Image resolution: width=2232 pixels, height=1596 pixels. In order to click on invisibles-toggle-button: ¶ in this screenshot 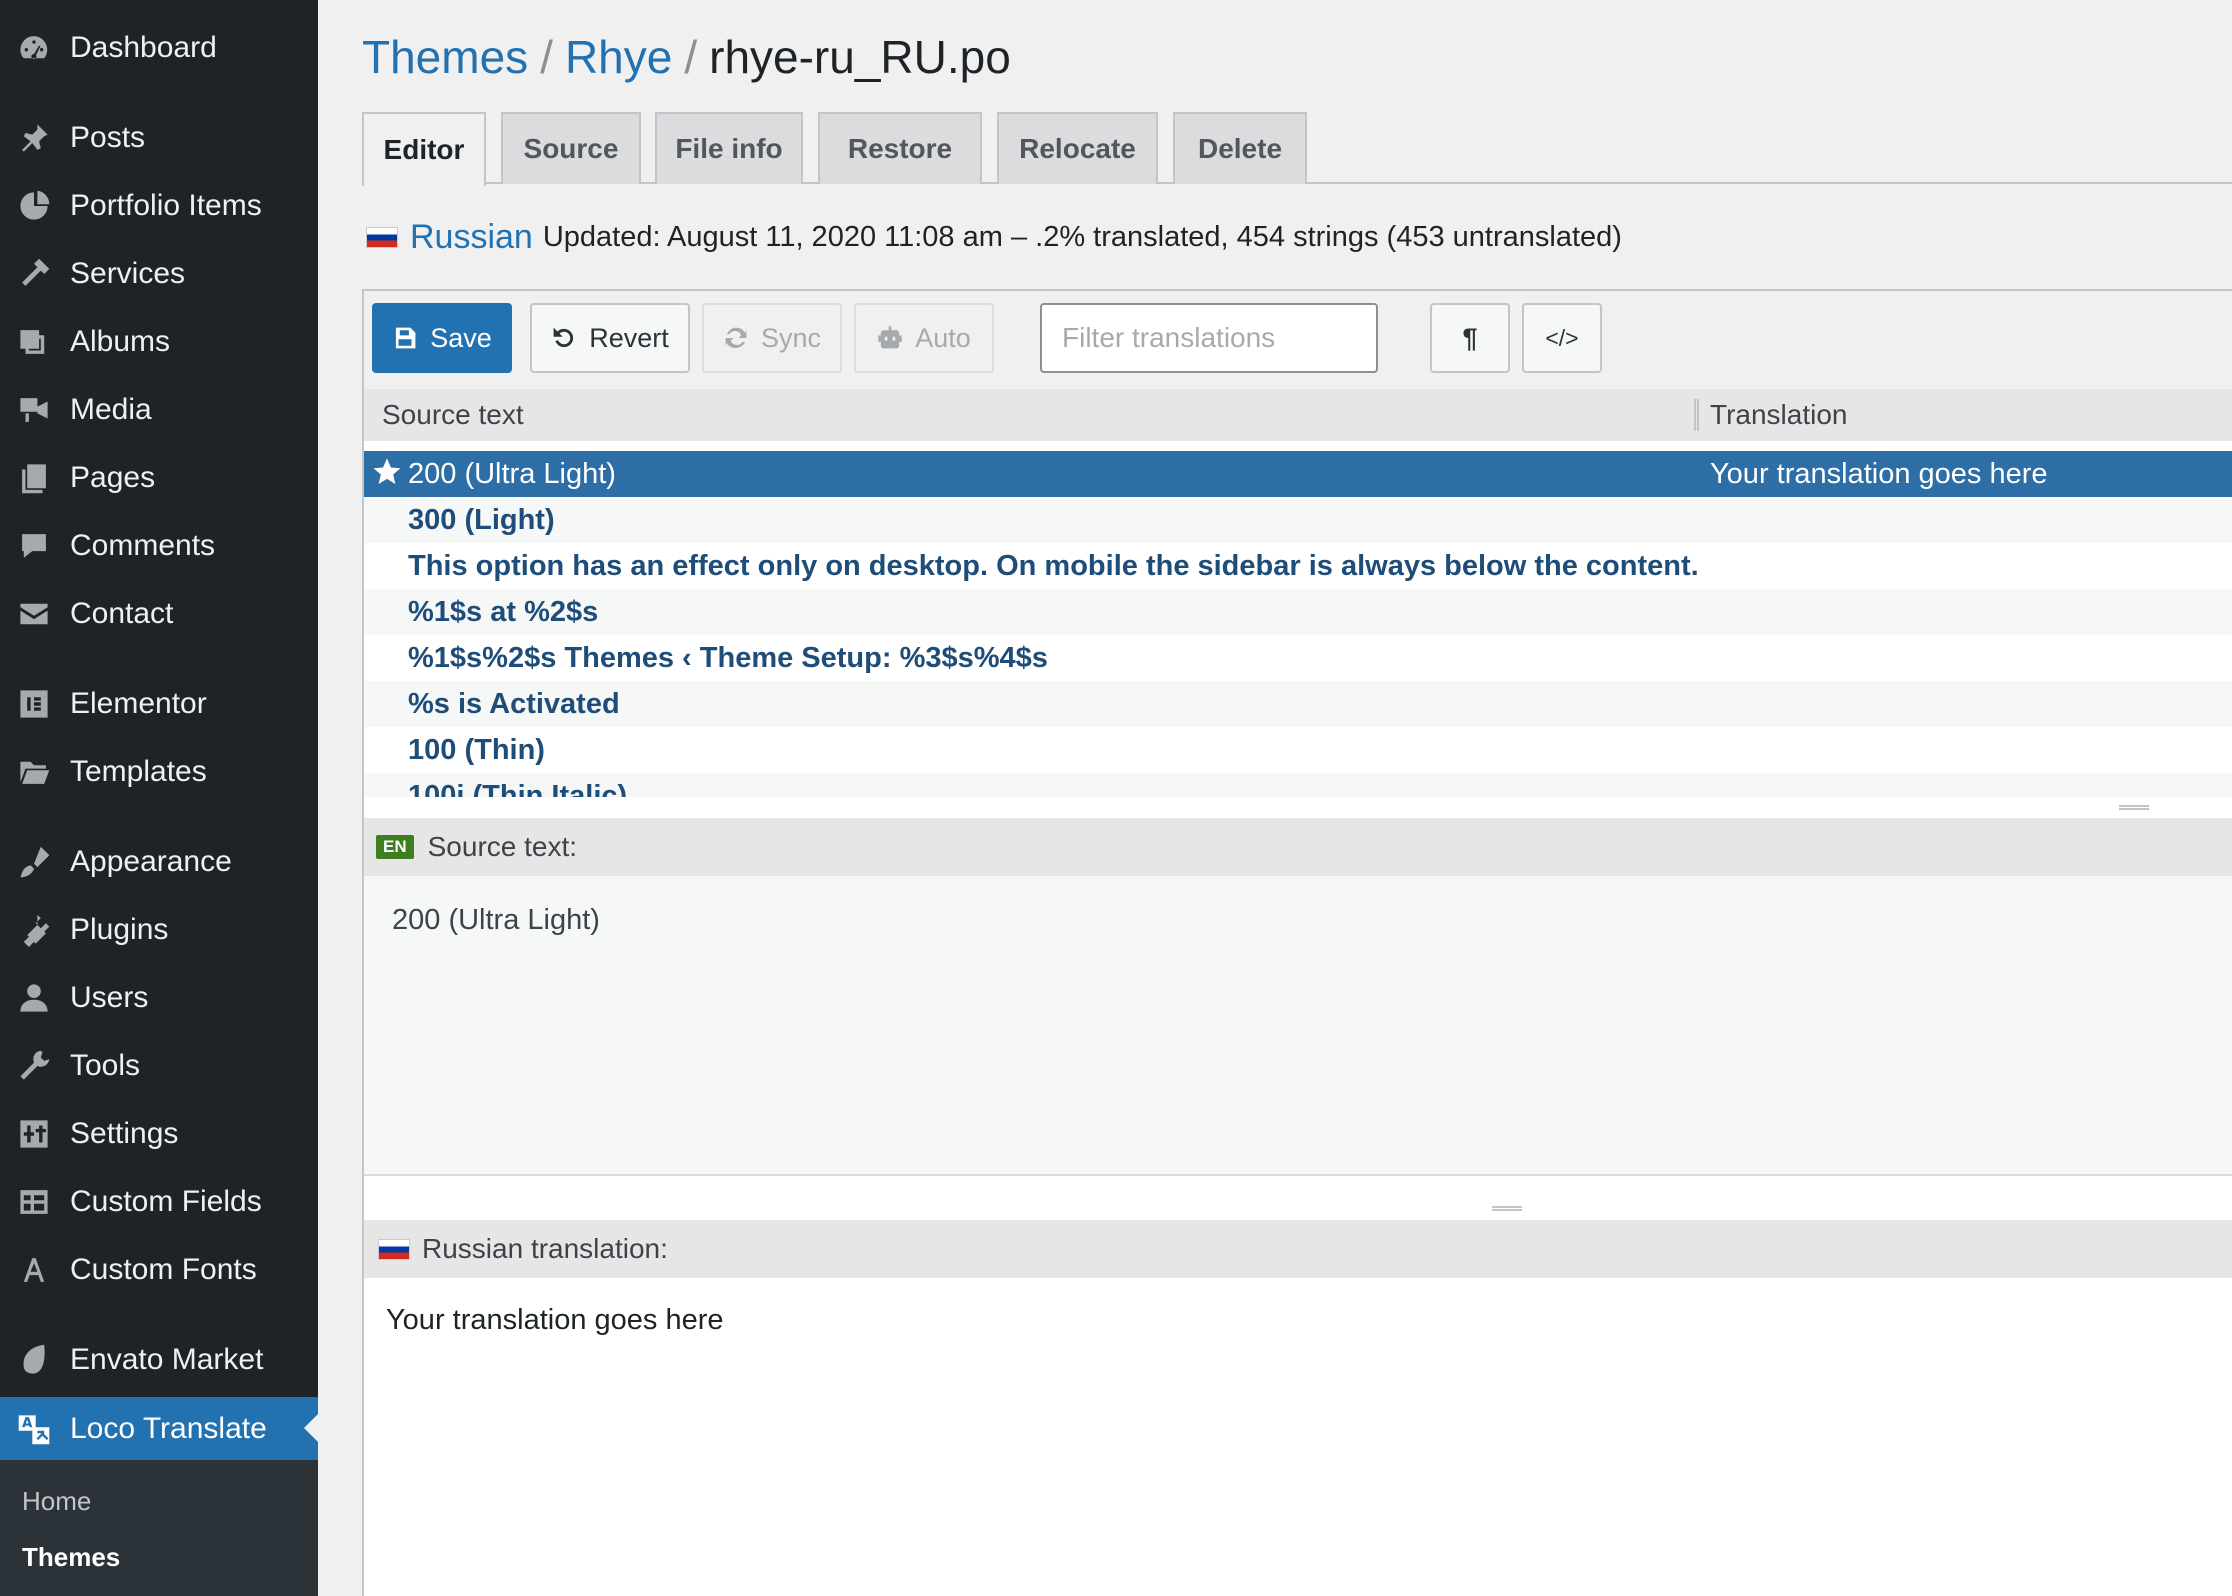, I will do `click(1470, 338)`.